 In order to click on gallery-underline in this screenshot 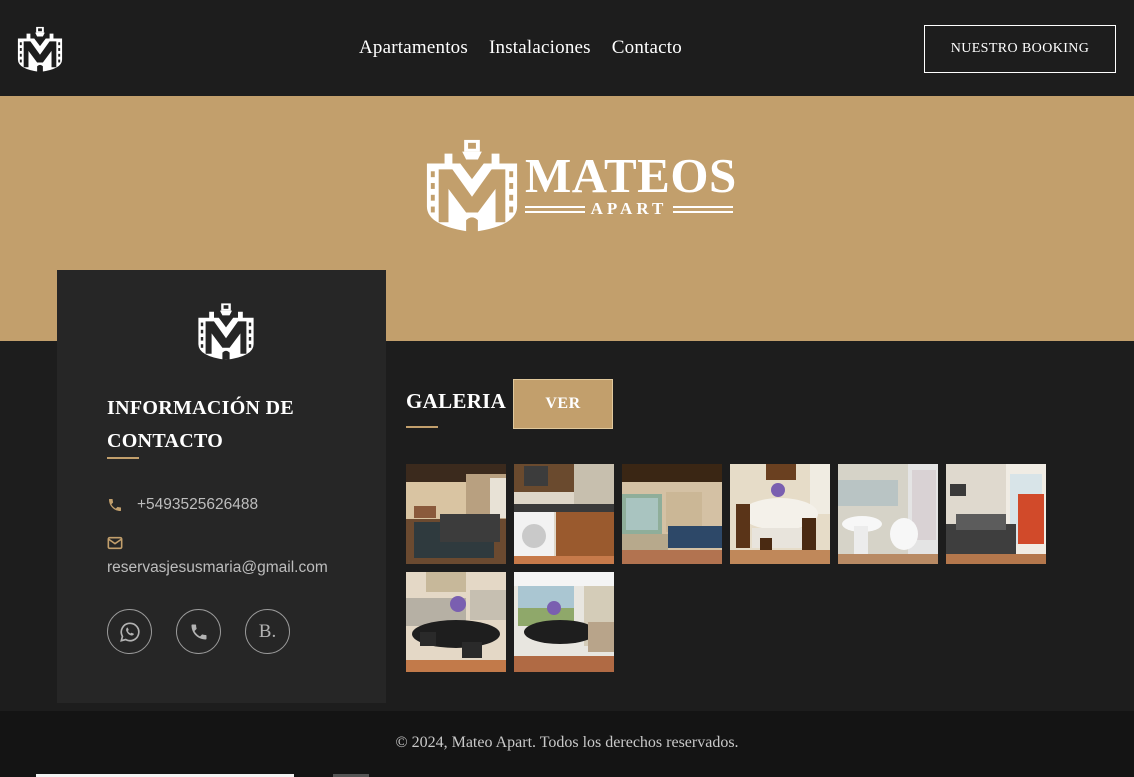, I will do `click(422, 427)`.